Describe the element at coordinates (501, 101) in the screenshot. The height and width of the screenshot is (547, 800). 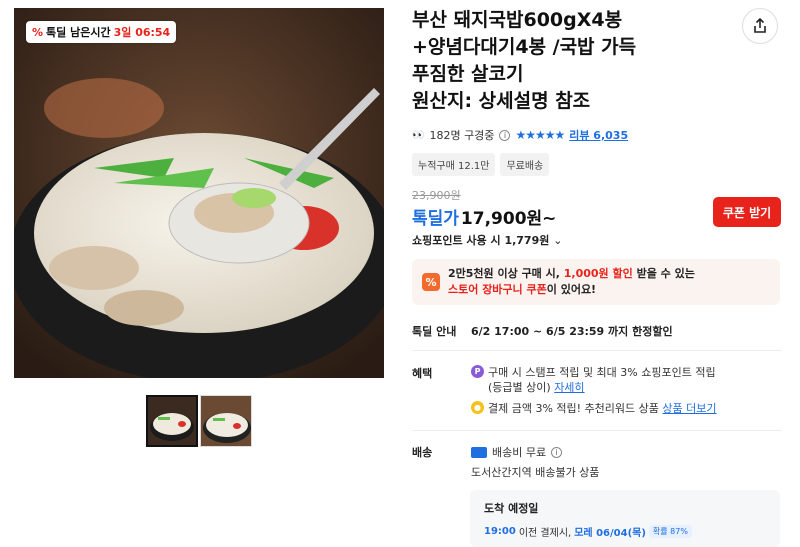
I see `title-line: 원산지: 상세설명 참조` at that location.